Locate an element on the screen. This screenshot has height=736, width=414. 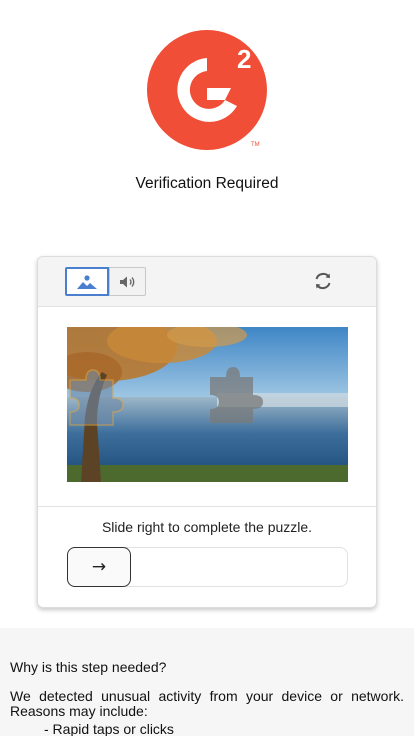
arrow-right-icon: → is located at coordinates (99, 567).